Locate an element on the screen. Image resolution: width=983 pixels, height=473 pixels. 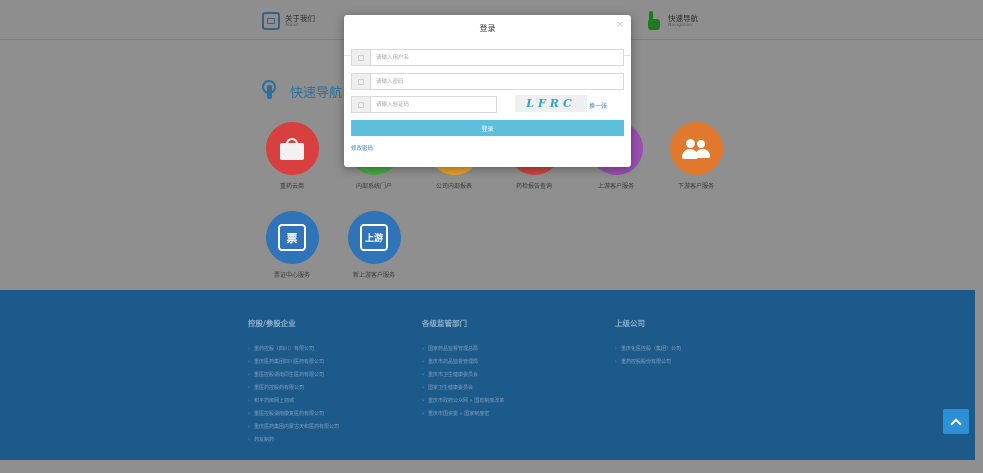
quick-nav-item: 票 票证中心服务 is located at coordinates (292, 245).